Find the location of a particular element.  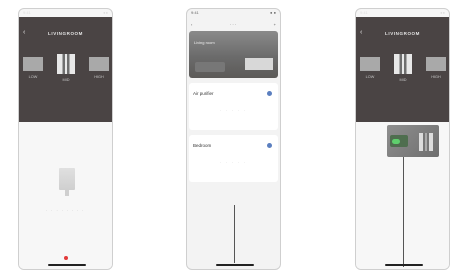

device-panel: · · · · · · · · is located at coordinates (65, 195).